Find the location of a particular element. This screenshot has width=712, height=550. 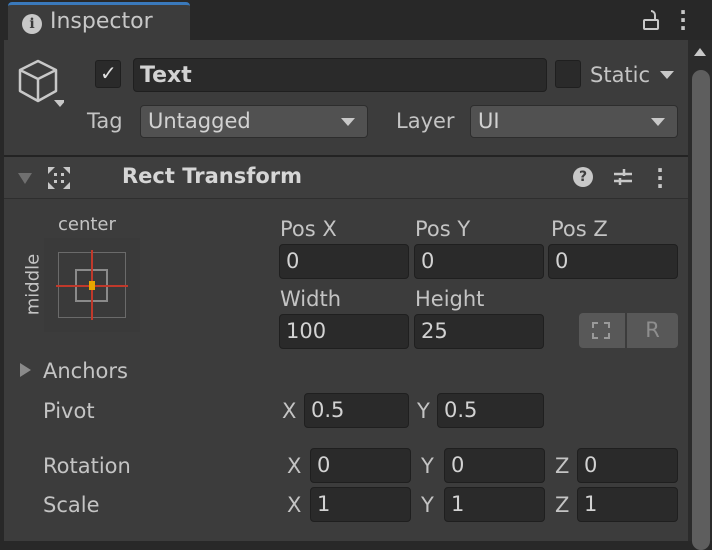

scrollbar is located at coordinates (700, 295).